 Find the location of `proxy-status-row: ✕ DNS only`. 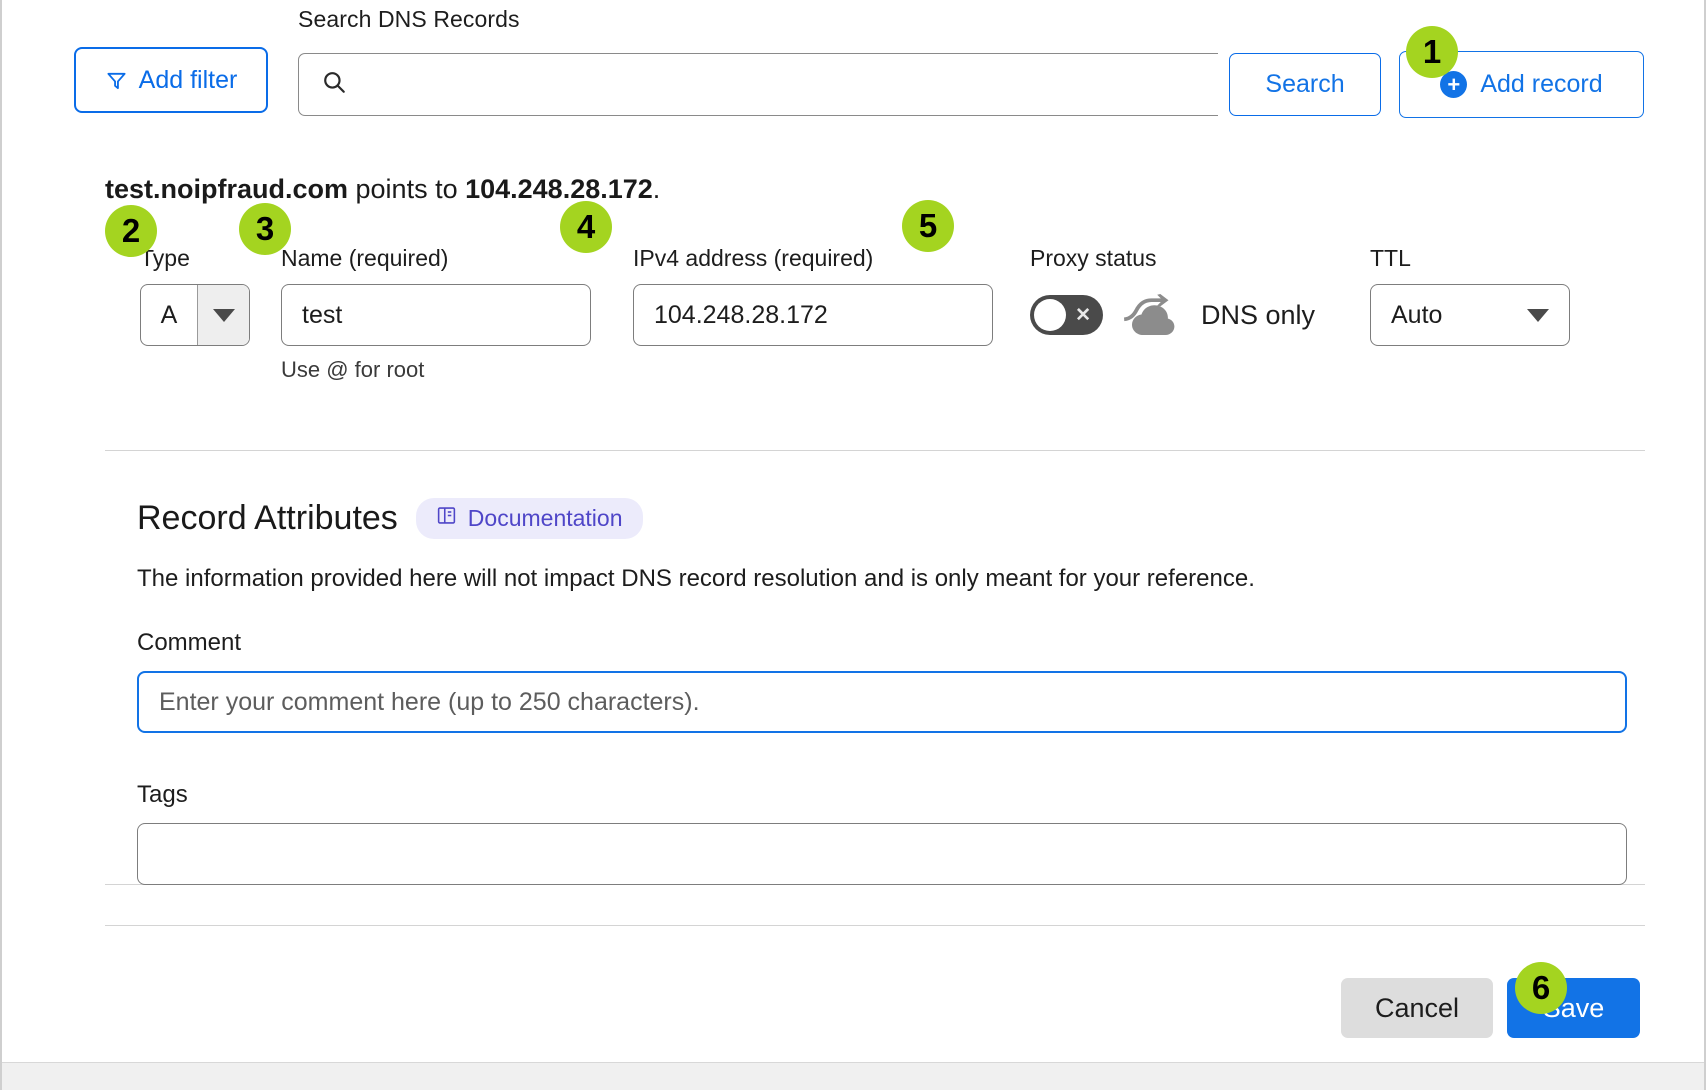

proxy-status-row: ✕ DNS only is located at coordinates (1172, 315).